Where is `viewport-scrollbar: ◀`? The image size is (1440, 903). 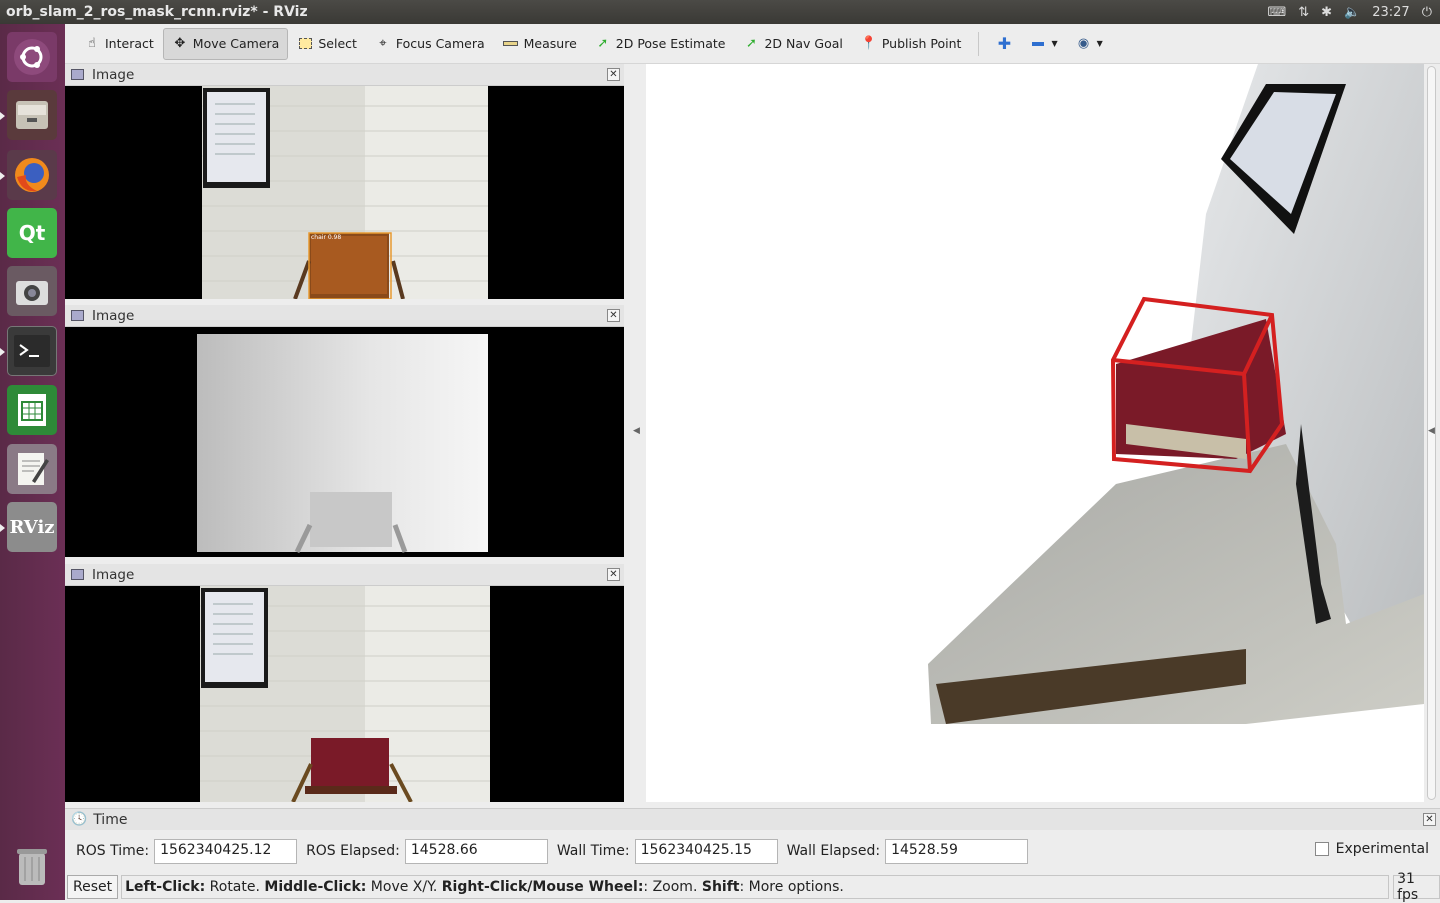 viewport-scrollbar: ◀ is located at coordinates (1432, 433).